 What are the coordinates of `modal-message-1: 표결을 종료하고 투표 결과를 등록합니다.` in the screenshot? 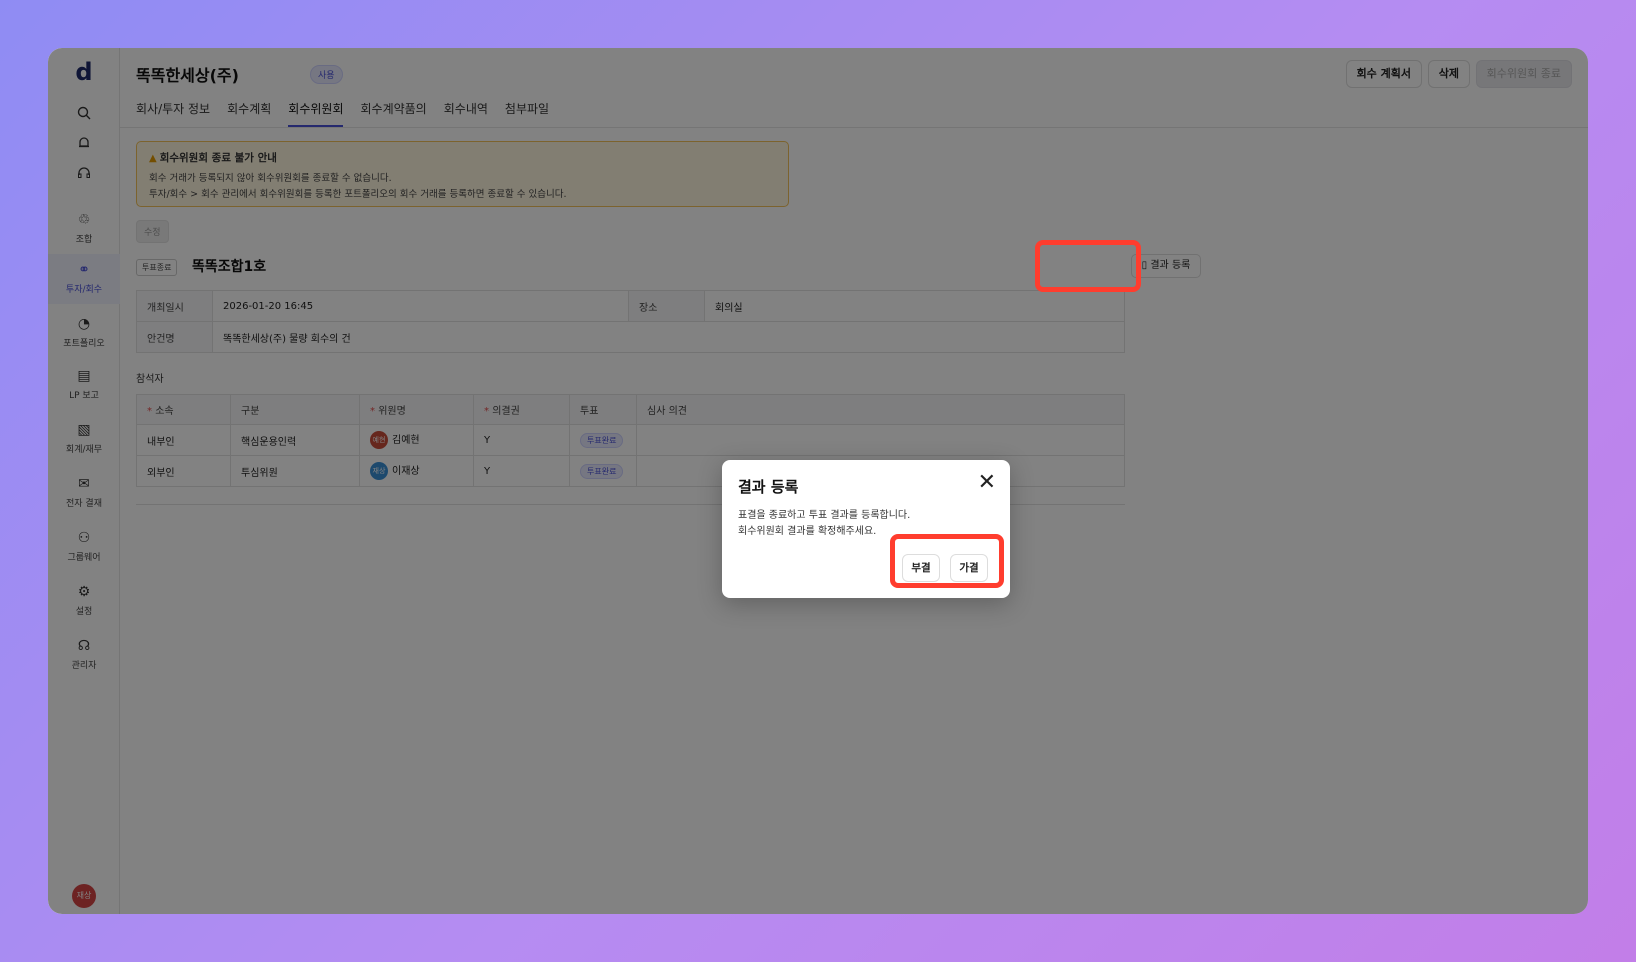 It's located at (824, 515).